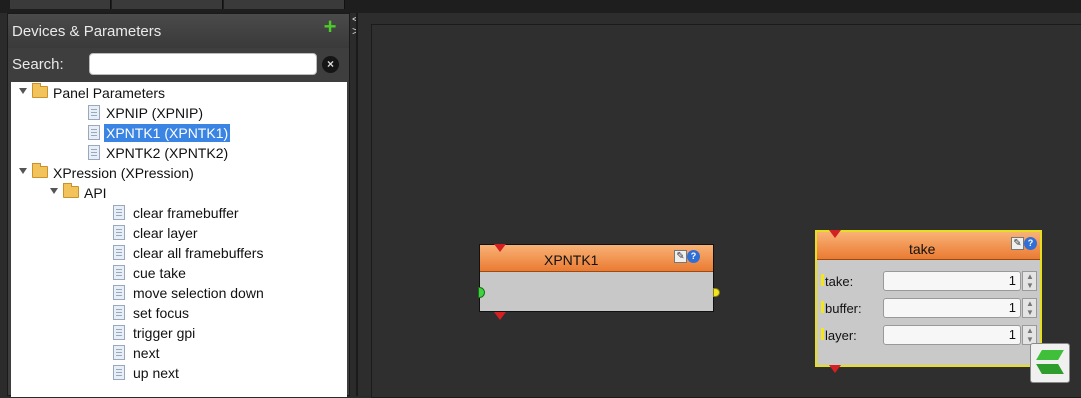 Image resolution: width=1081 pixels, height=398 pixels. Describe the element at coordinates (167, 133) in the screenshot. I see `tree-label: XPNTK1 (XPNTK1)` at that location.